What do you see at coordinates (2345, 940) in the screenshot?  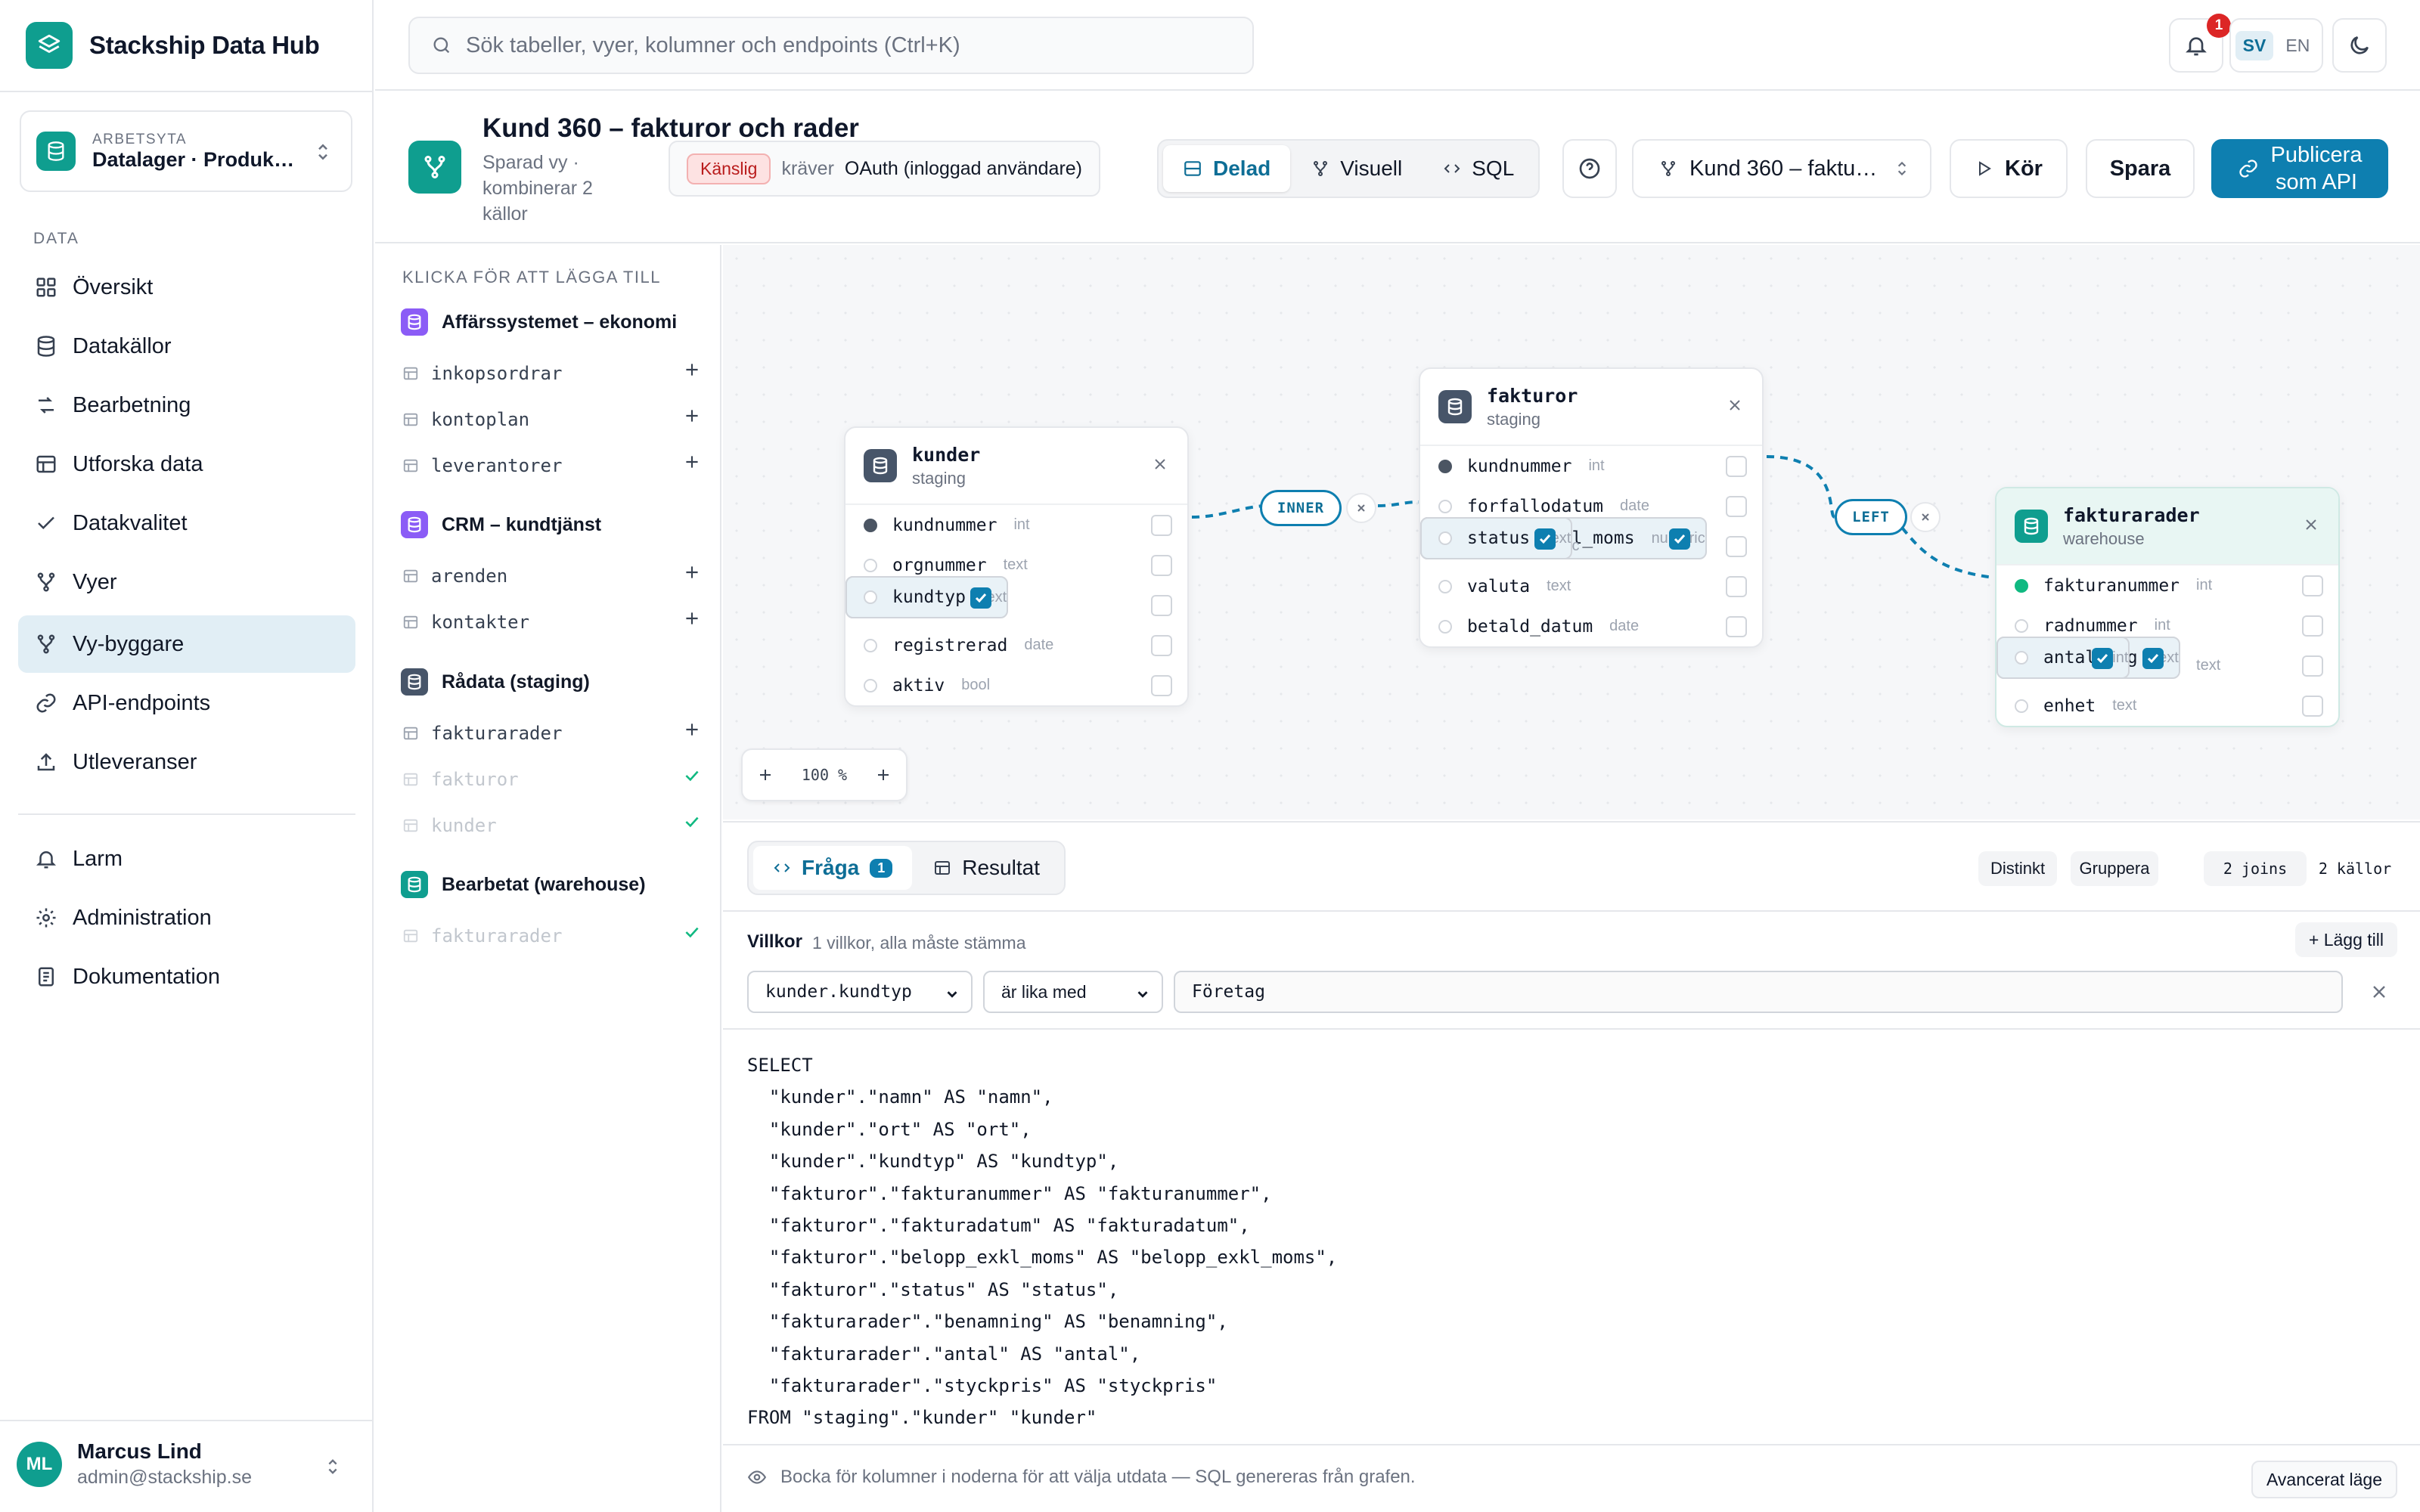 I see `add-condition-button: + Lägg till` at bounding box center [2345, 940].